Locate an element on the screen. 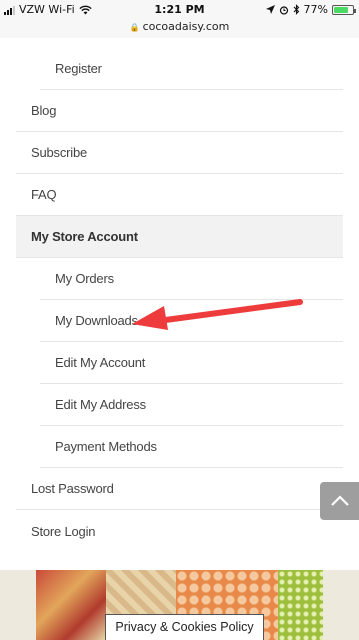 This screenshot has height=640, width=359. chevron-up-icon is located at coordinates (339, 500).